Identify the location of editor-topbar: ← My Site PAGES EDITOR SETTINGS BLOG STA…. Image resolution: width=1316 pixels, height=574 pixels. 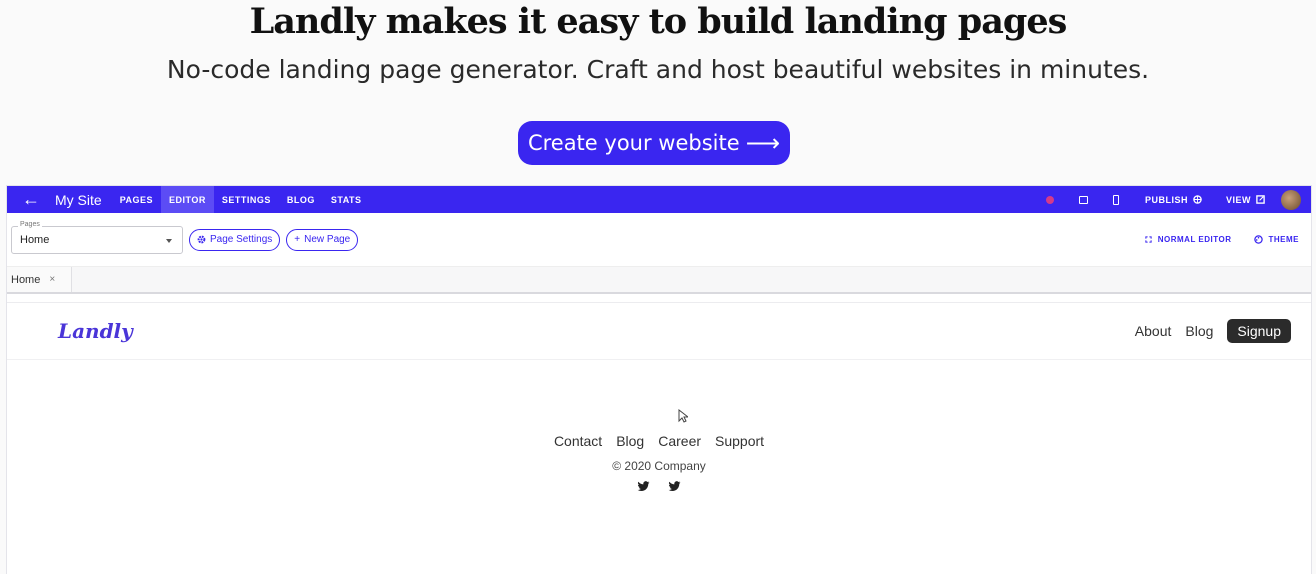
(659, 199).